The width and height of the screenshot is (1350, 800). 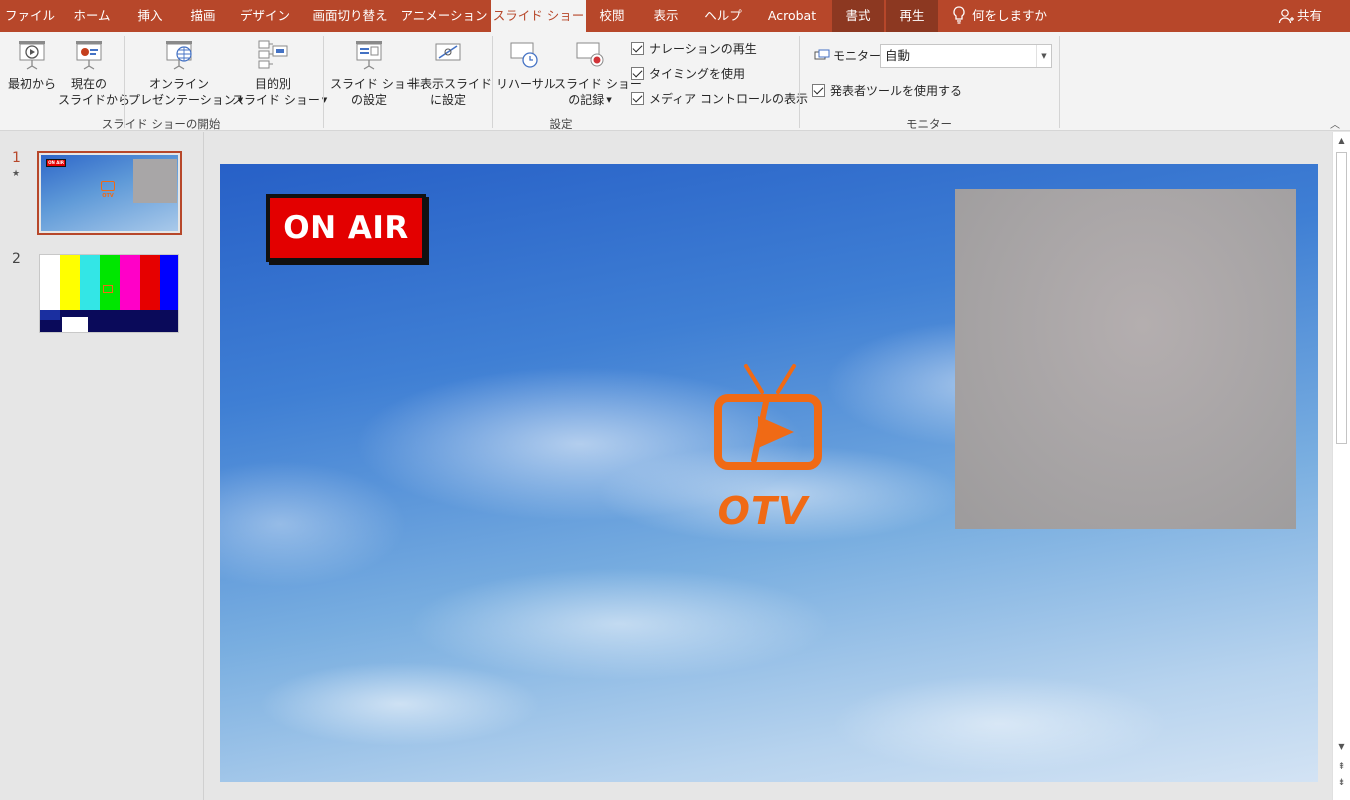 I want to click on color-bars-blue-patch, so click(x=50, y=315).